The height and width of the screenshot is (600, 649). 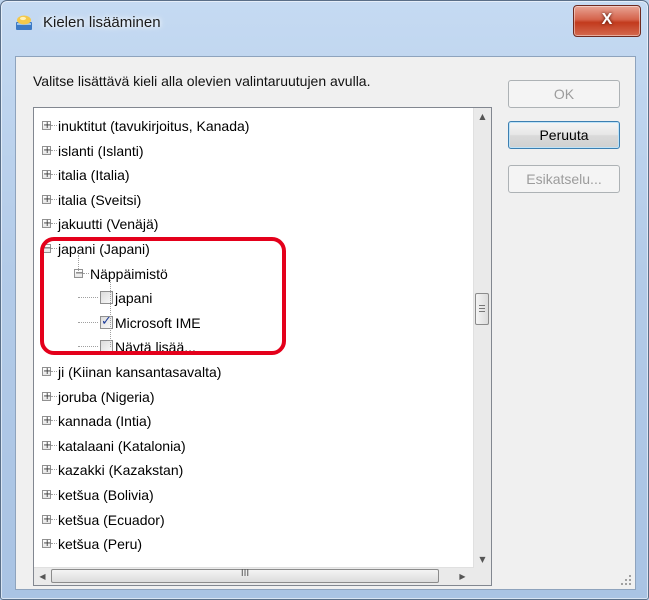 What do you see at coordinates (254, 249) in the screenshot?
I see `tree-row: − japani (Japani)` at bounding box center [254, 249].